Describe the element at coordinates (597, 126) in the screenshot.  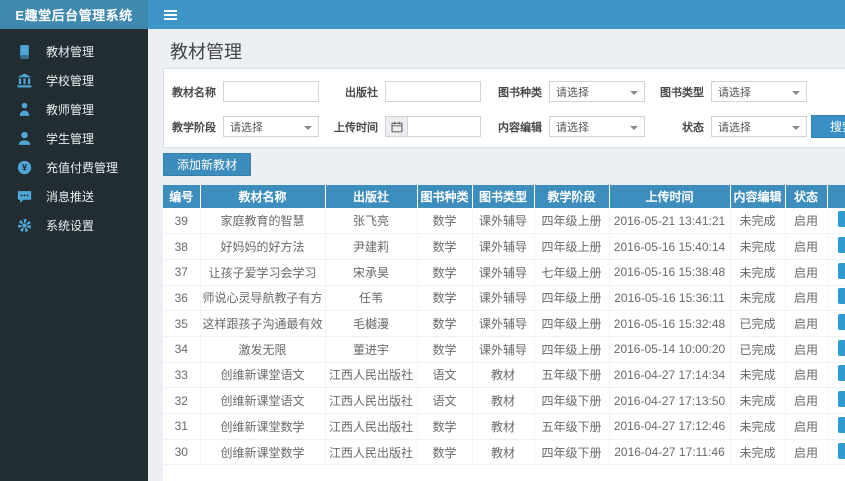
I see `content-edit-select: 请选择` at that location.